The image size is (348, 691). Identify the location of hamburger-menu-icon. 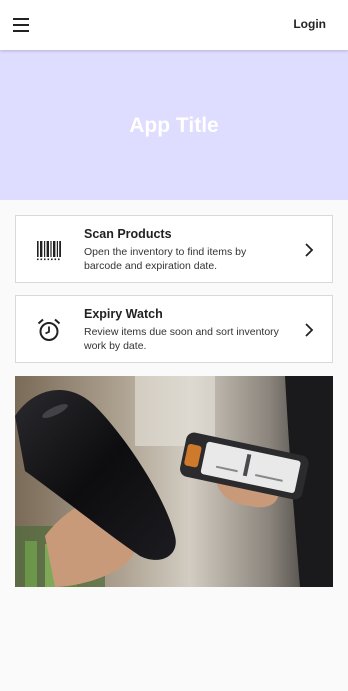
(22, 25).